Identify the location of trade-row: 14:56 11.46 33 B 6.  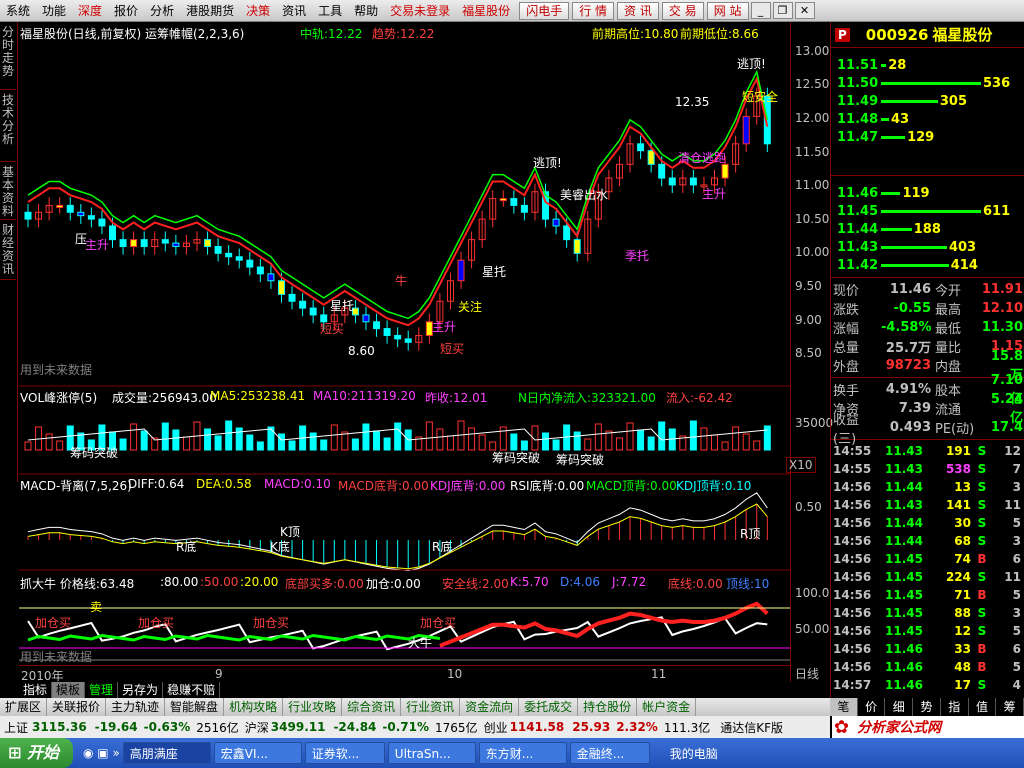
(927, 649).